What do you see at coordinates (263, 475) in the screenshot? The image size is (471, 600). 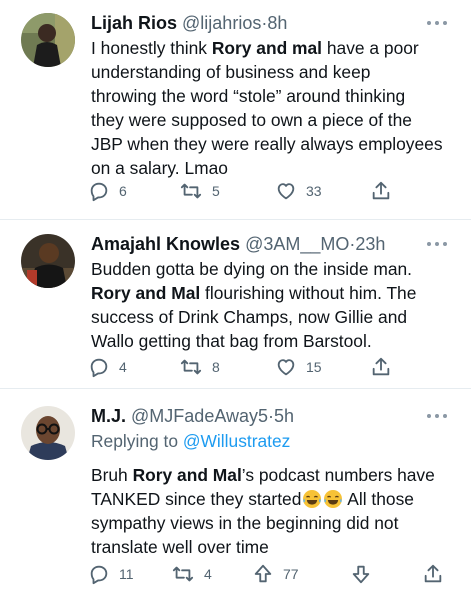 I see `tweet-line: Bruh Rory and Mal’s podcast numbers have` at bounding box center [263, 475].